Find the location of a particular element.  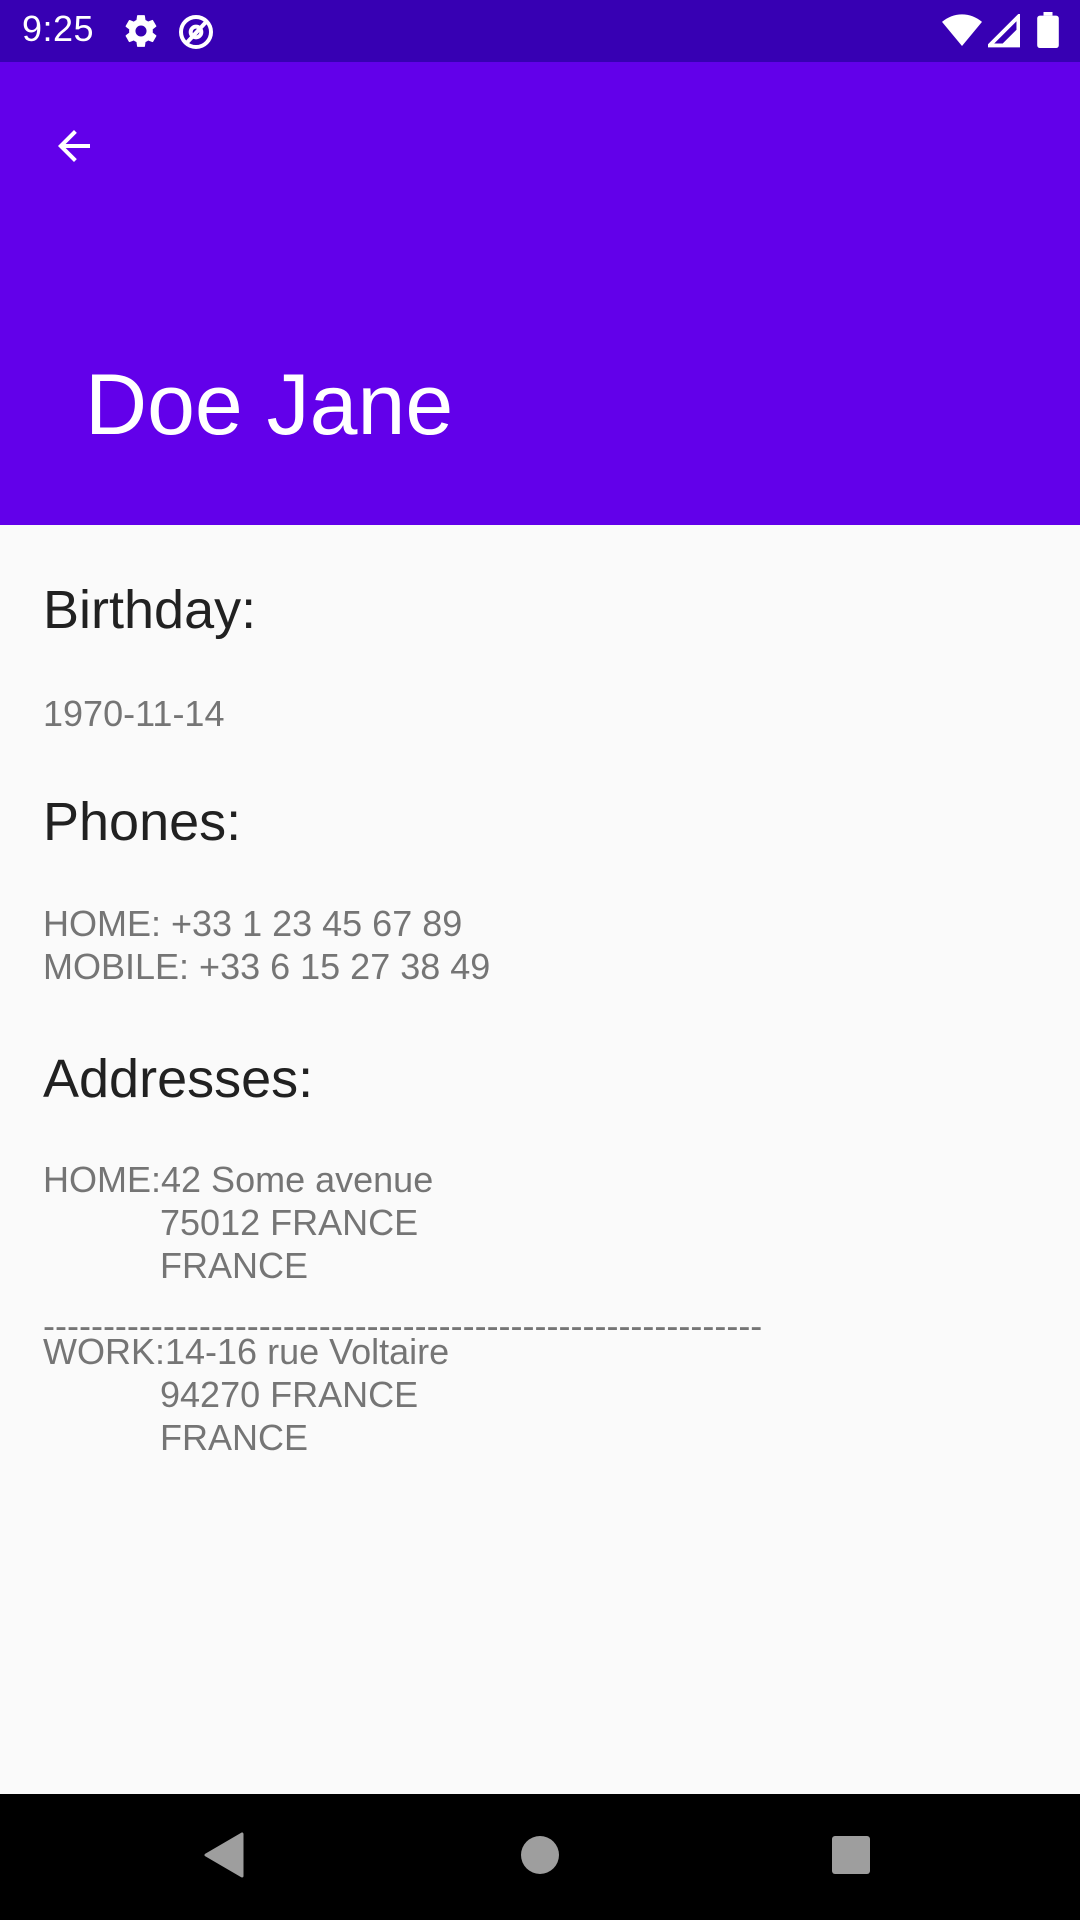

nav-home-button is located at coordinates (540, 1857).